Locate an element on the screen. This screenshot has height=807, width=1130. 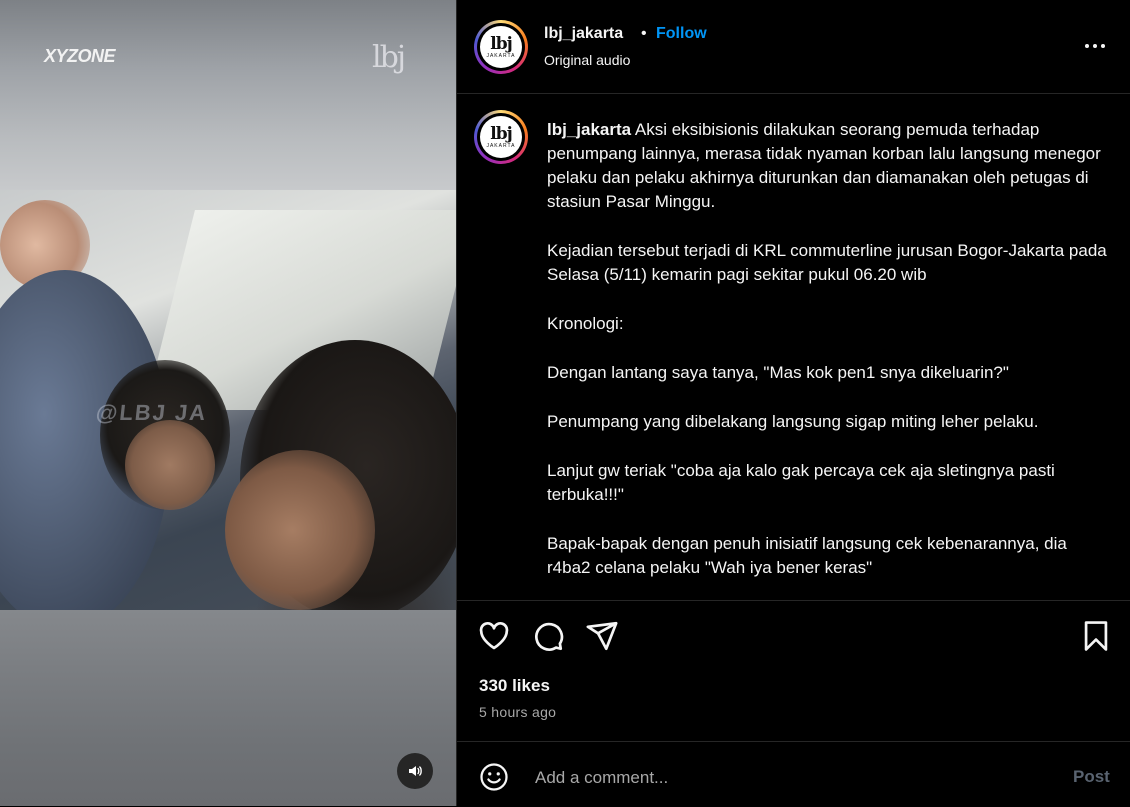
comment-bar: Post is located at coordinates (793, 774).